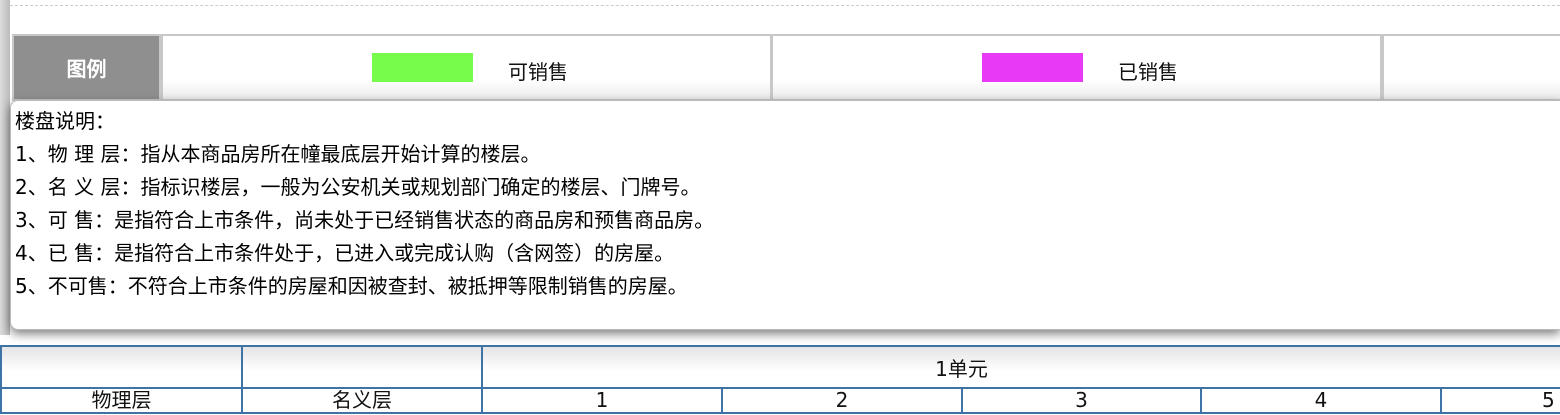 Image resolution: width=1560 pixels, height=415 pixels. I want to click on column-header-label: 5, so click(1548, 400).